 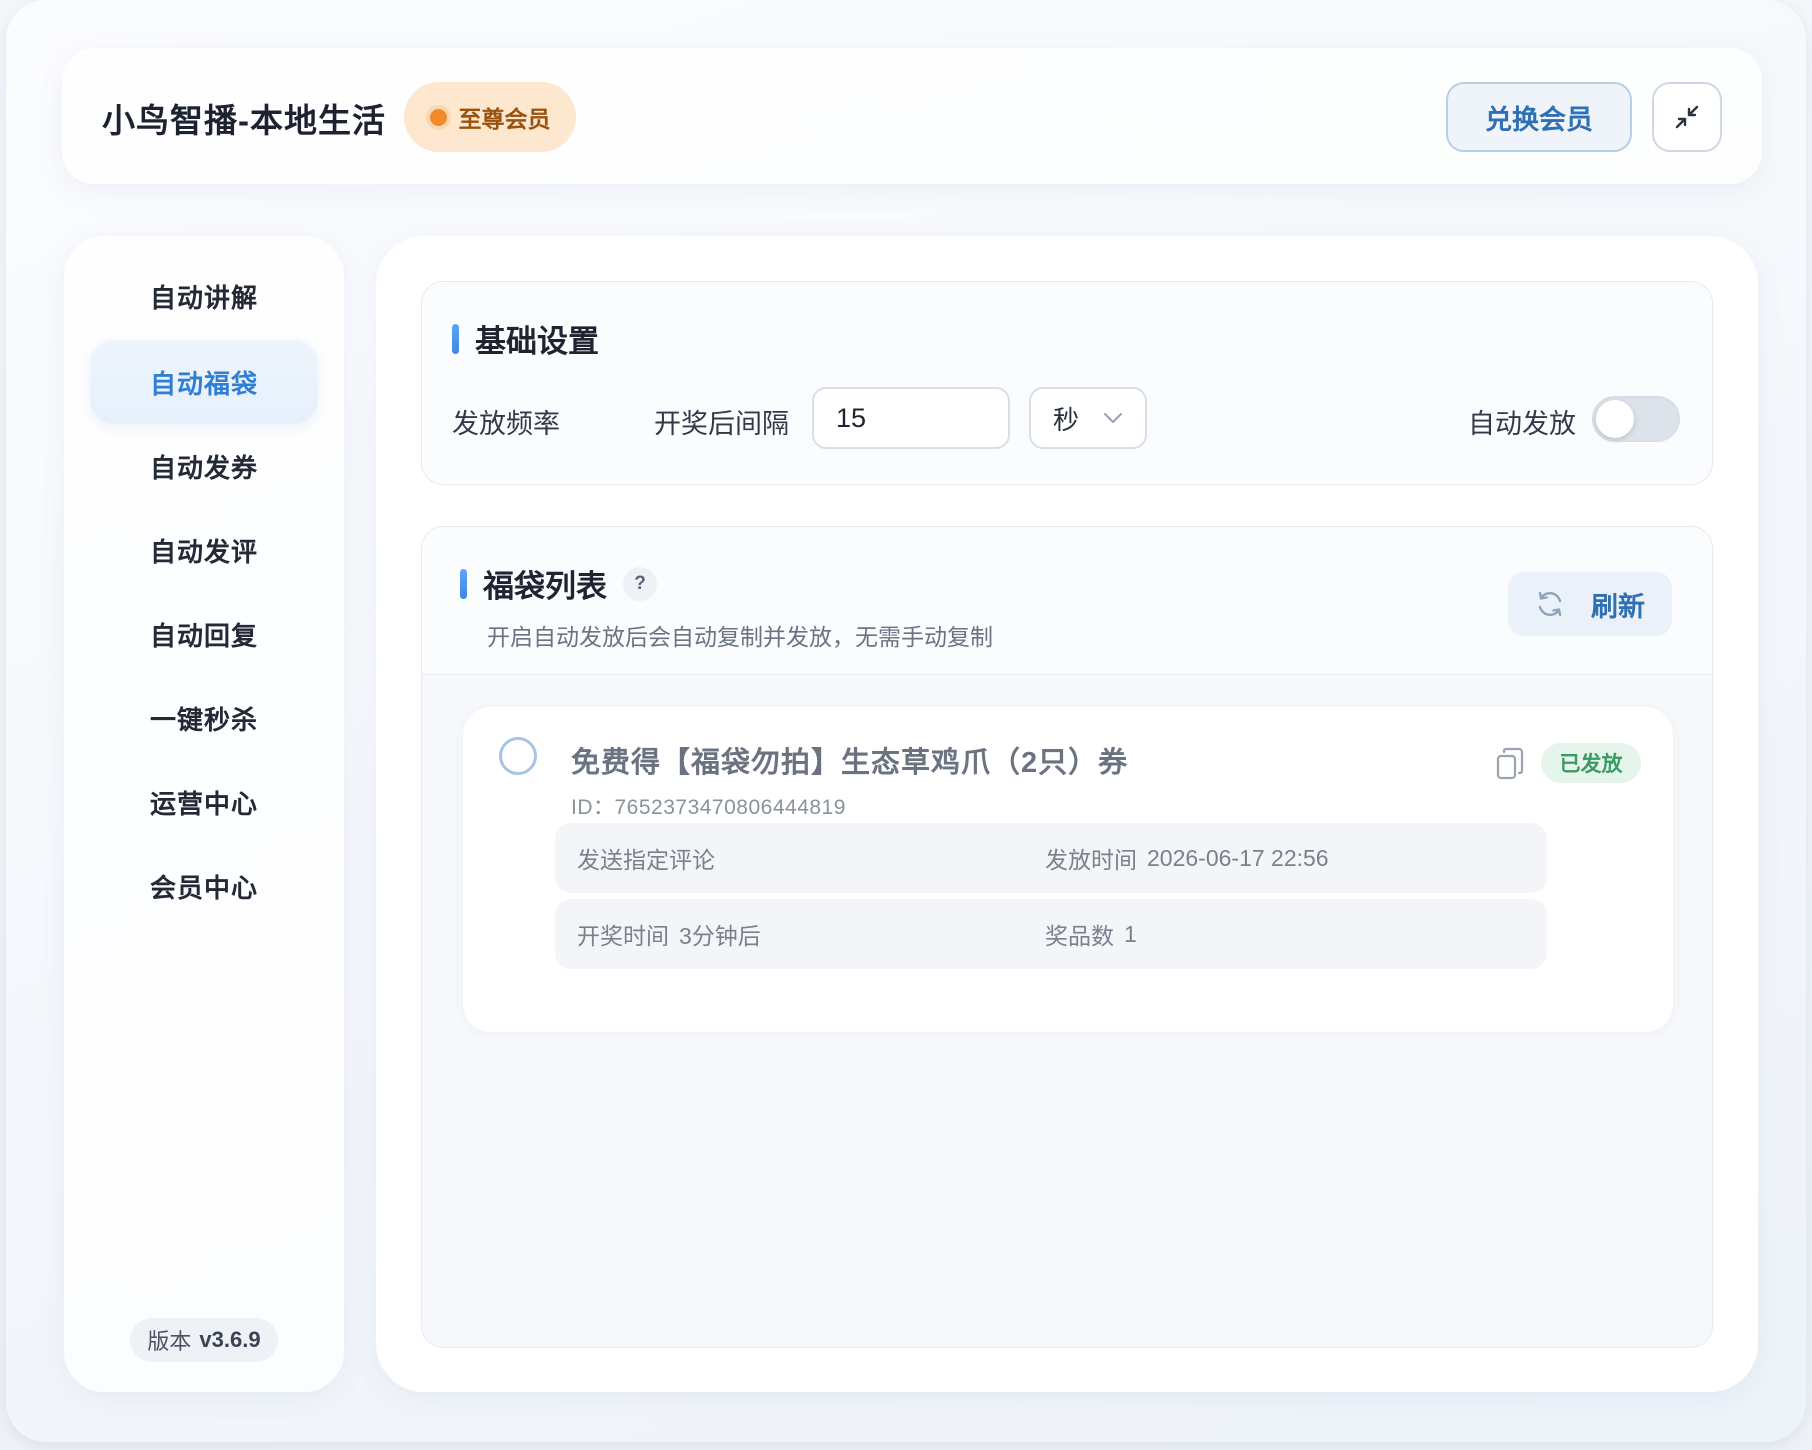 I want to click on comment-label: 发送指定评论, so click(x=646, y=860).